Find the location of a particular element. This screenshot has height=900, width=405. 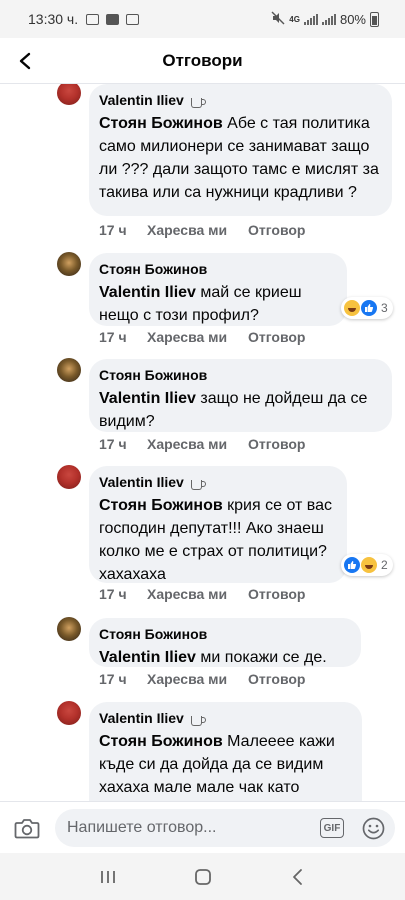

system-nav-bar is located at coordinates (202, 876).